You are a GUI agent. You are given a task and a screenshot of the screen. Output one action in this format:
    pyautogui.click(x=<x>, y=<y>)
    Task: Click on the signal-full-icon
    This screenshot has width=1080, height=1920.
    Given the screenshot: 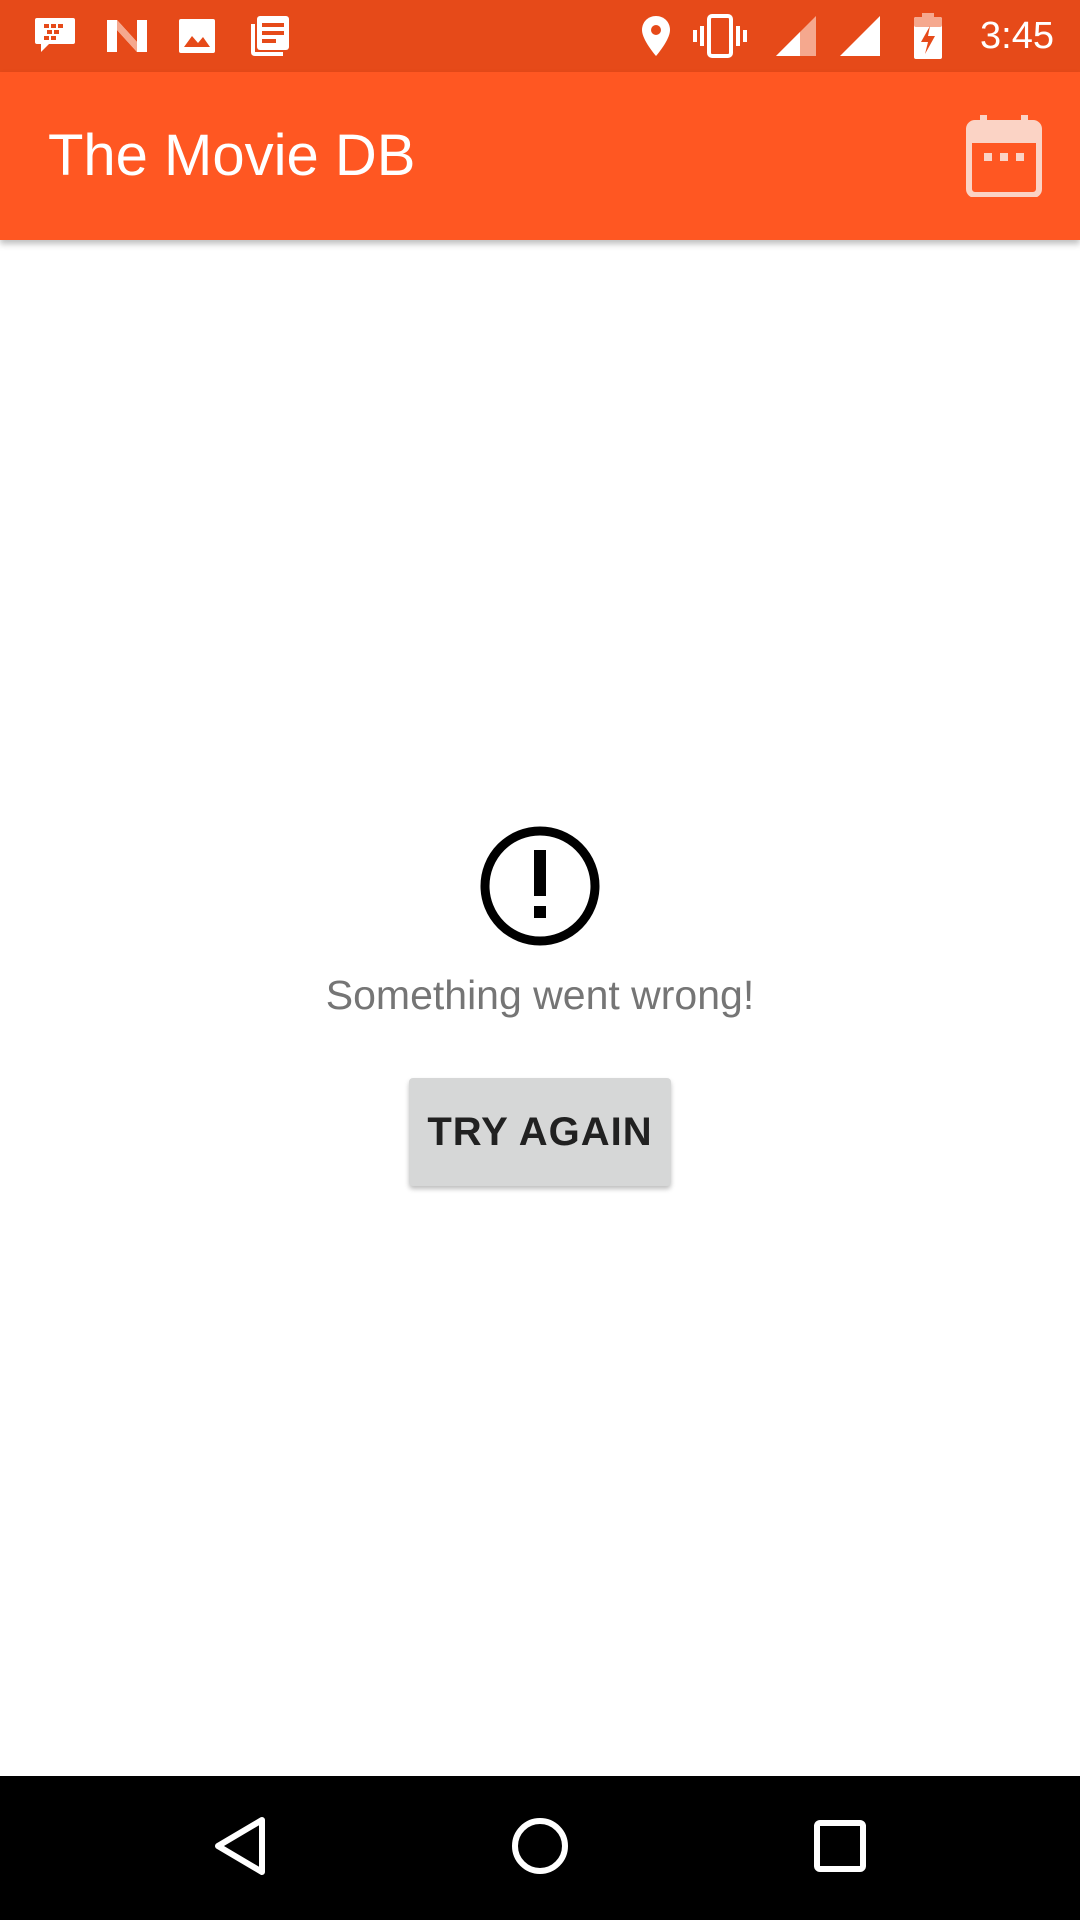 What is the action you would take?
    pyautogui.click(x=860, y=36)
    